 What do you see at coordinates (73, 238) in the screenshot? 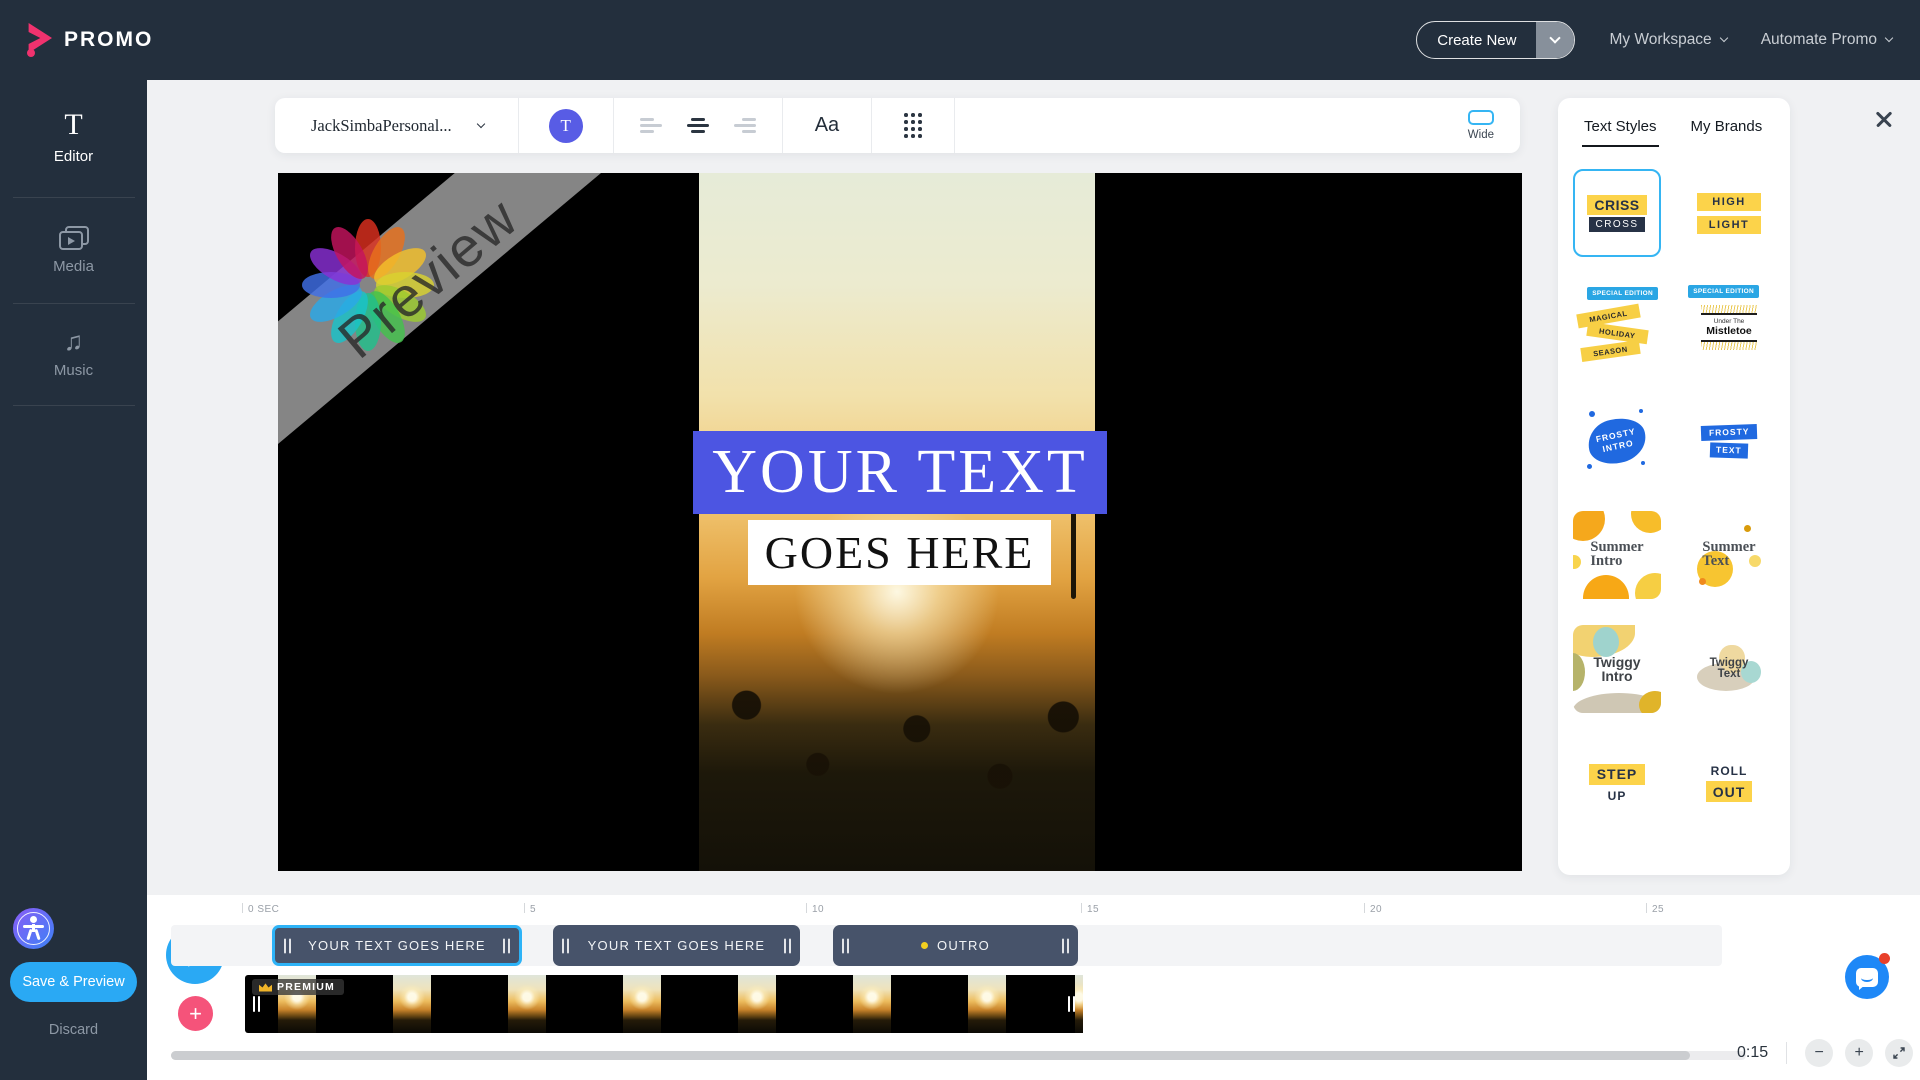
I see `media-icon` at bounding box center [73, 238].